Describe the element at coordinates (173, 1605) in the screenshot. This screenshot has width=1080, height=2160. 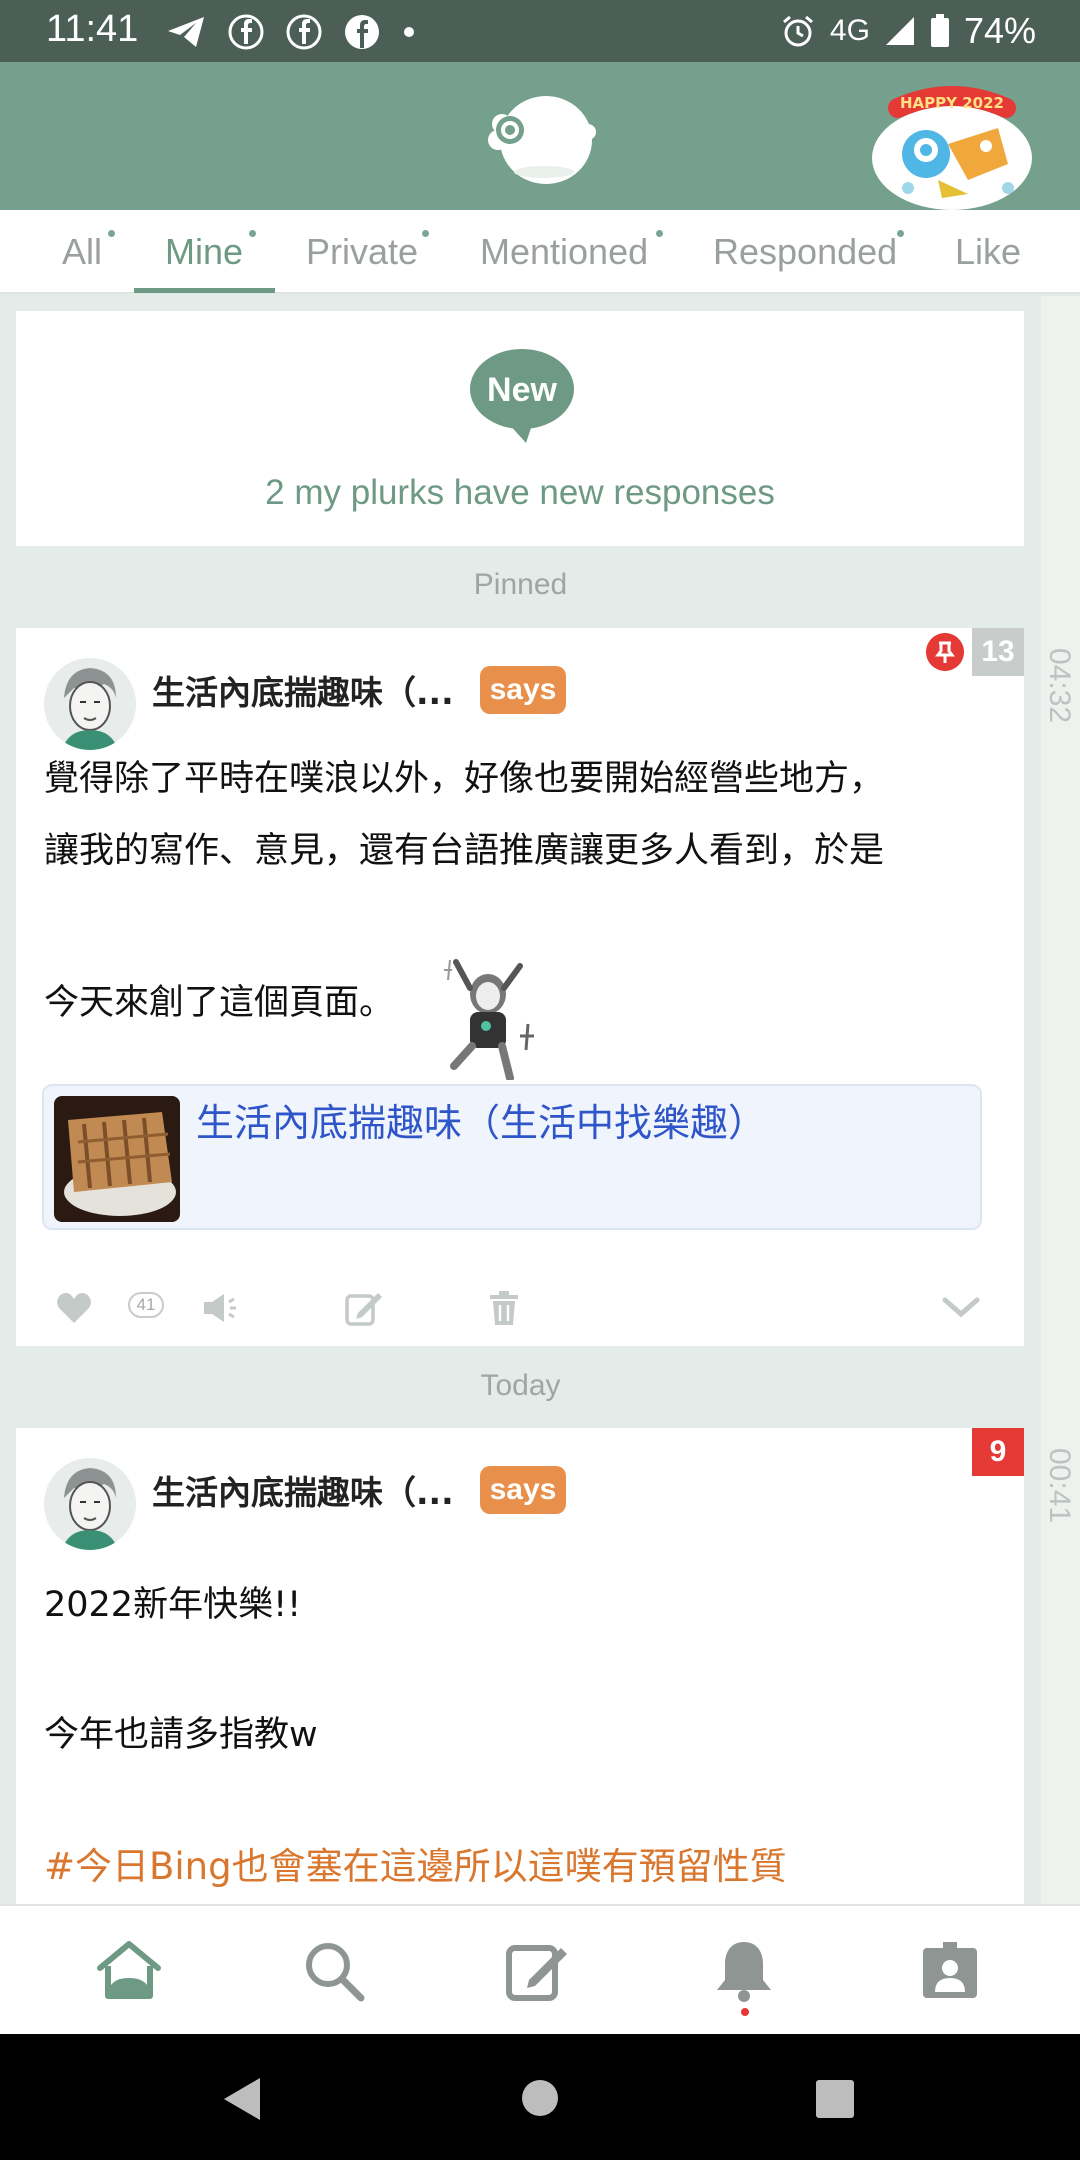
I see `plurk-content-line: 2022新年快樂!!` at that location.